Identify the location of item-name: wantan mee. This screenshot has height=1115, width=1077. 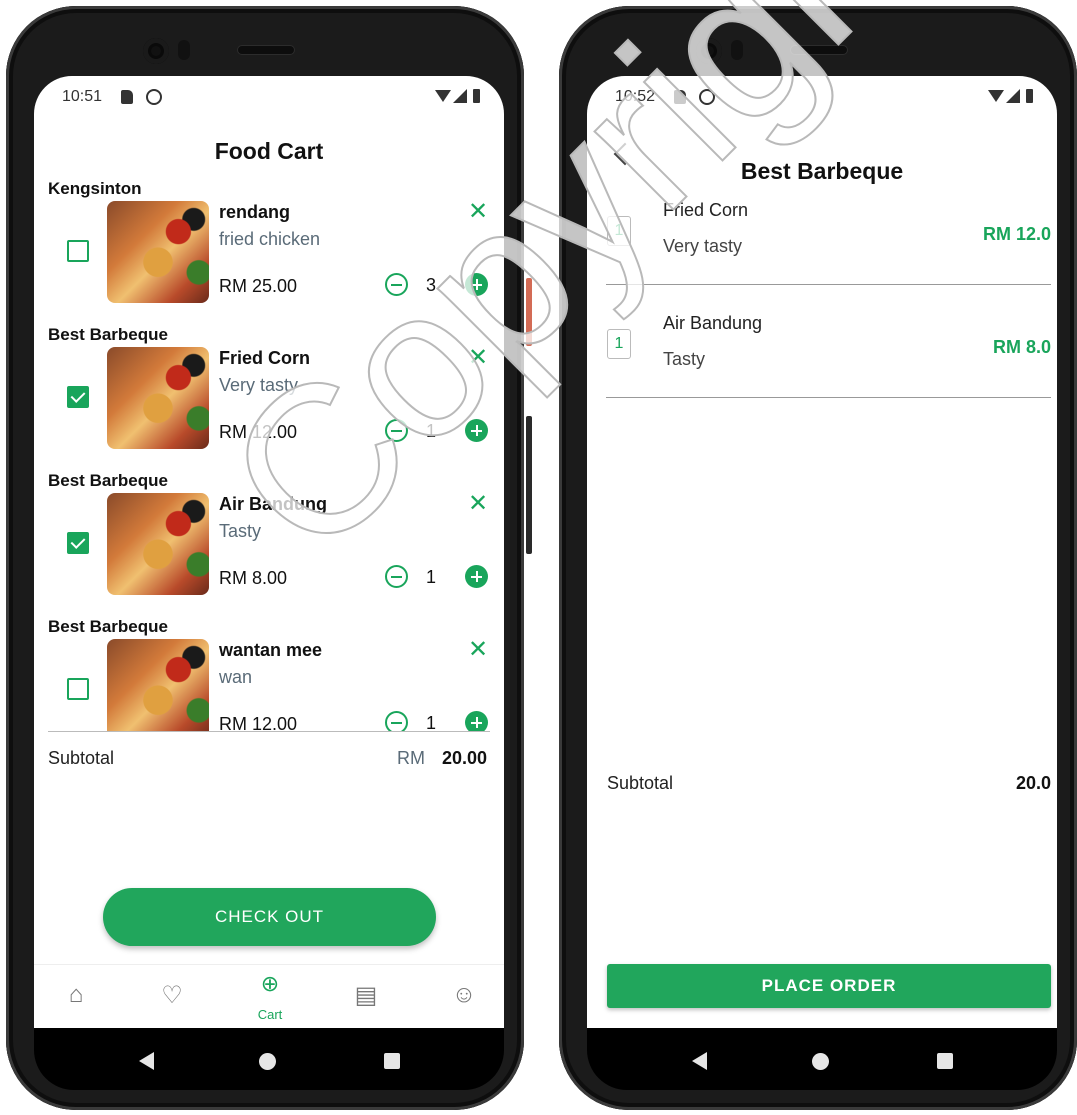
(271, 650).